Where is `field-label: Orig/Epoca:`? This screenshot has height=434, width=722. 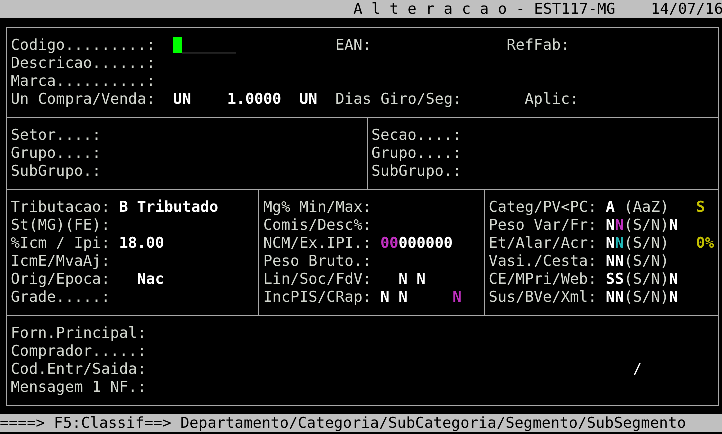 field-label: Orig/Epoca: is located at coordinates (60, 279).